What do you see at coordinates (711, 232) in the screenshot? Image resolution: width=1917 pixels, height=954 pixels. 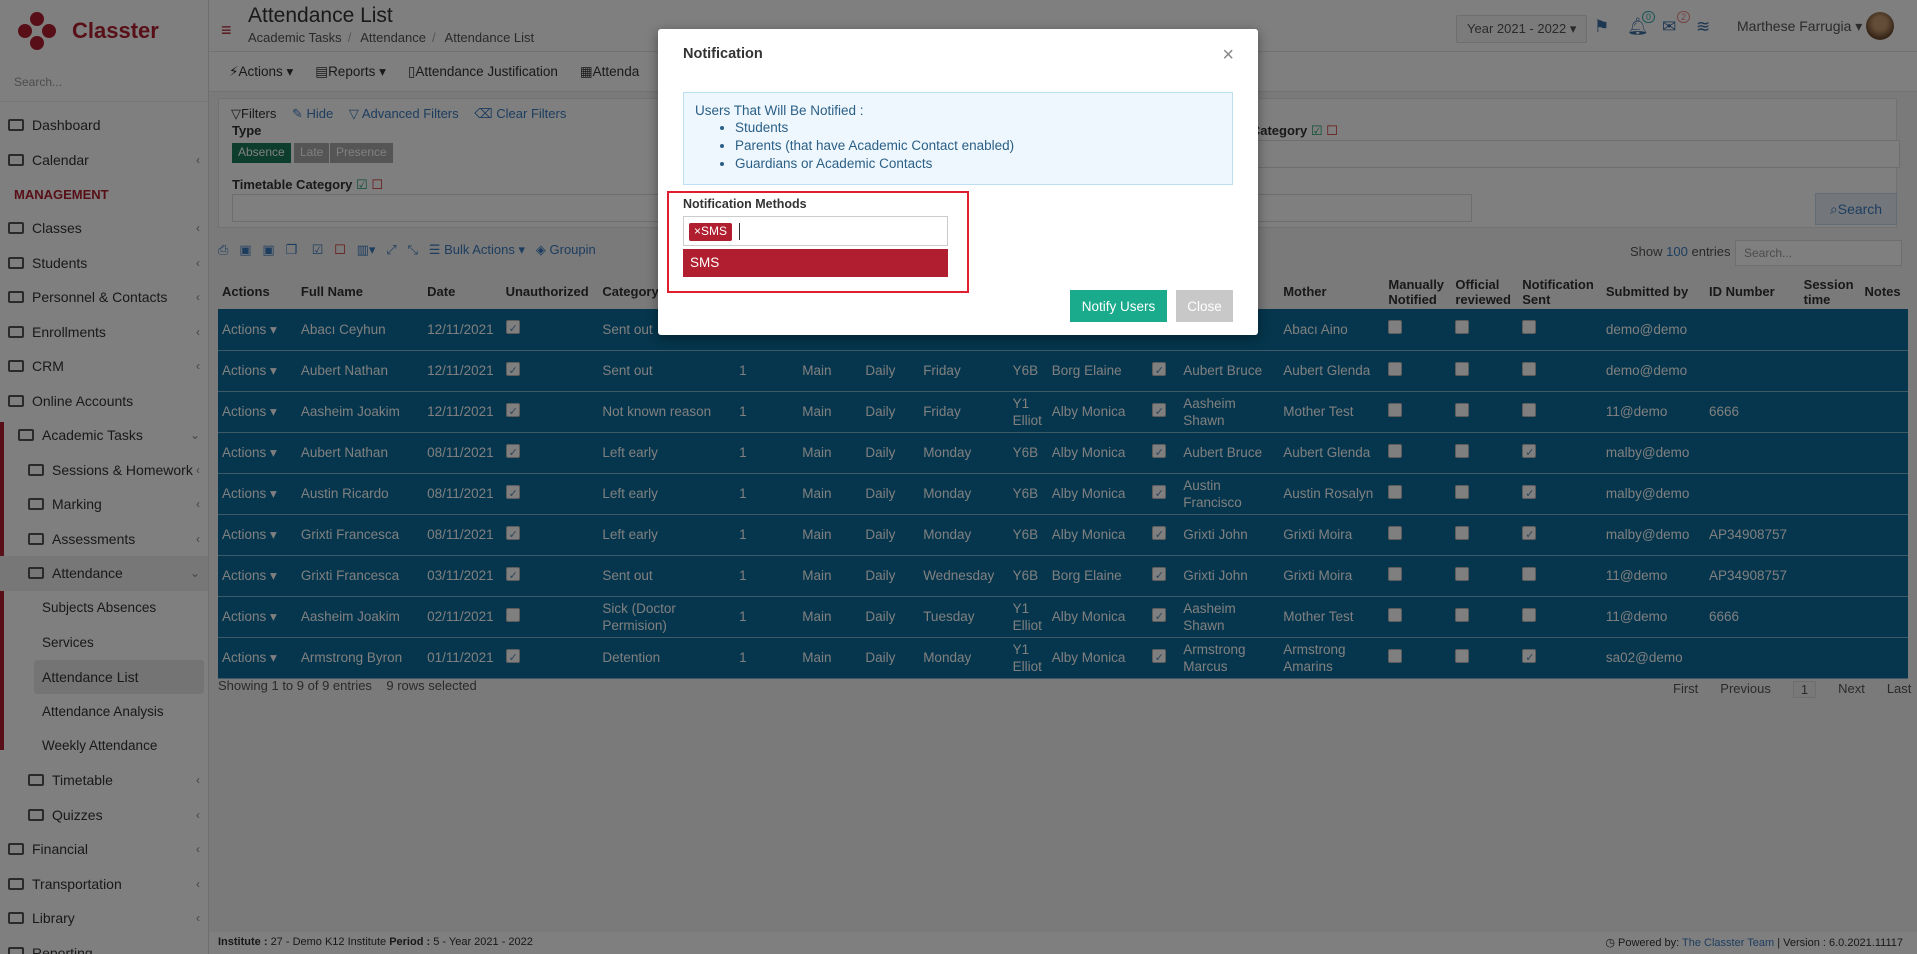 I see `selected-tag-sms: ×SMS` at bounding box center [711, 232].